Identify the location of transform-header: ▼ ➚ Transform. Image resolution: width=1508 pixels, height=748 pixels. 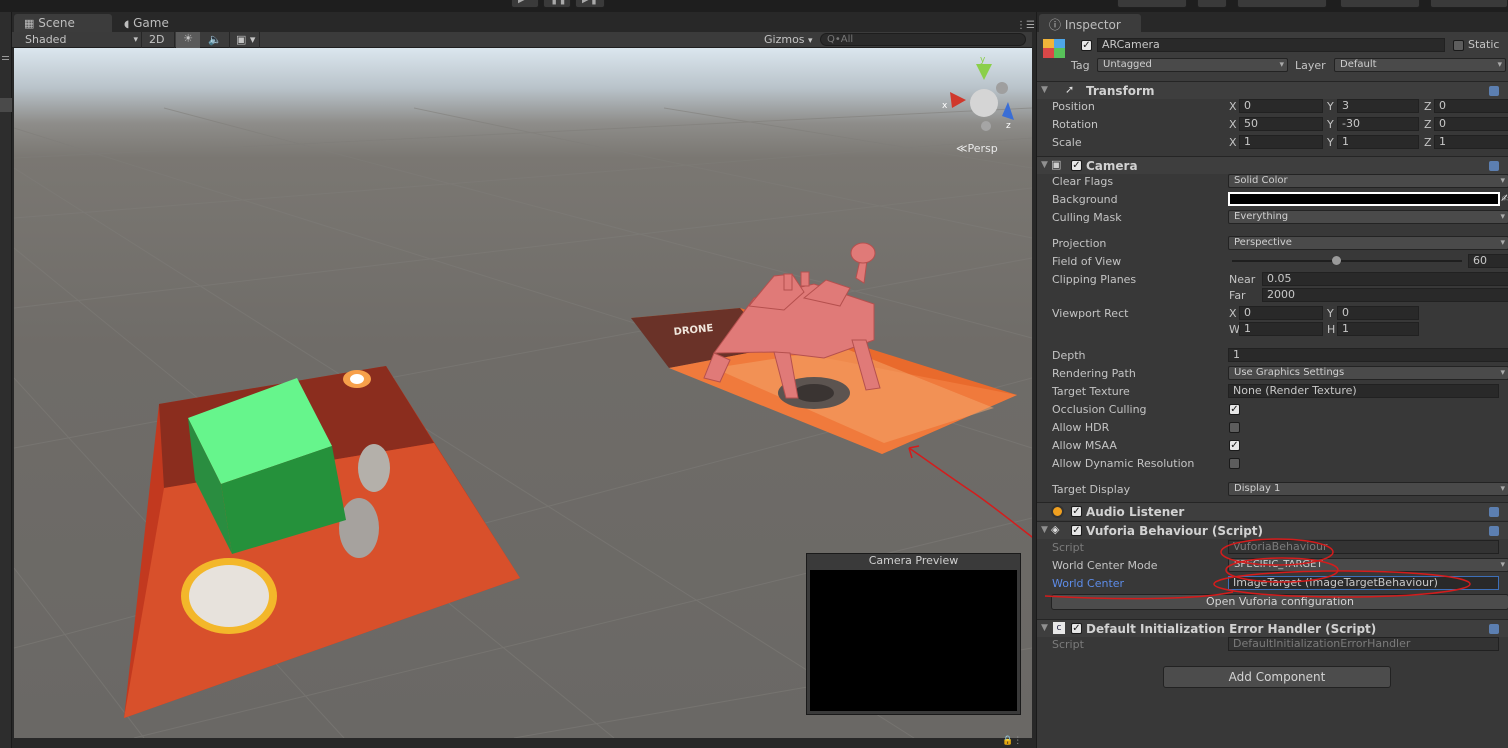
(1272, 90).